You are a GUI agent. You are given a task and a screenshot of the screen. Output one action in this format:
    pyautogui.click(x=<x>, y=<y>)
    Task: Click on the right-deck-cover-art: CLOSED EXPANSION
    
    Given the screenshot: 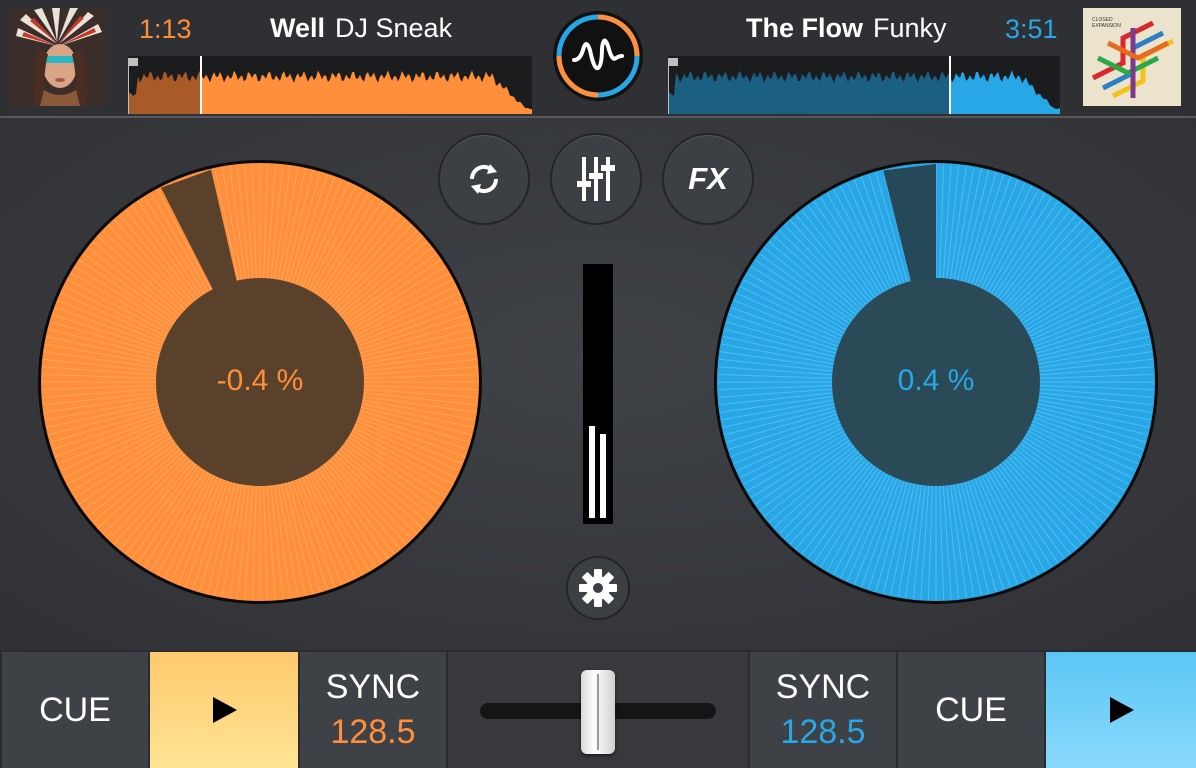 What is the action you would take?
    pyautogui.click(x=1132, y=57)
    